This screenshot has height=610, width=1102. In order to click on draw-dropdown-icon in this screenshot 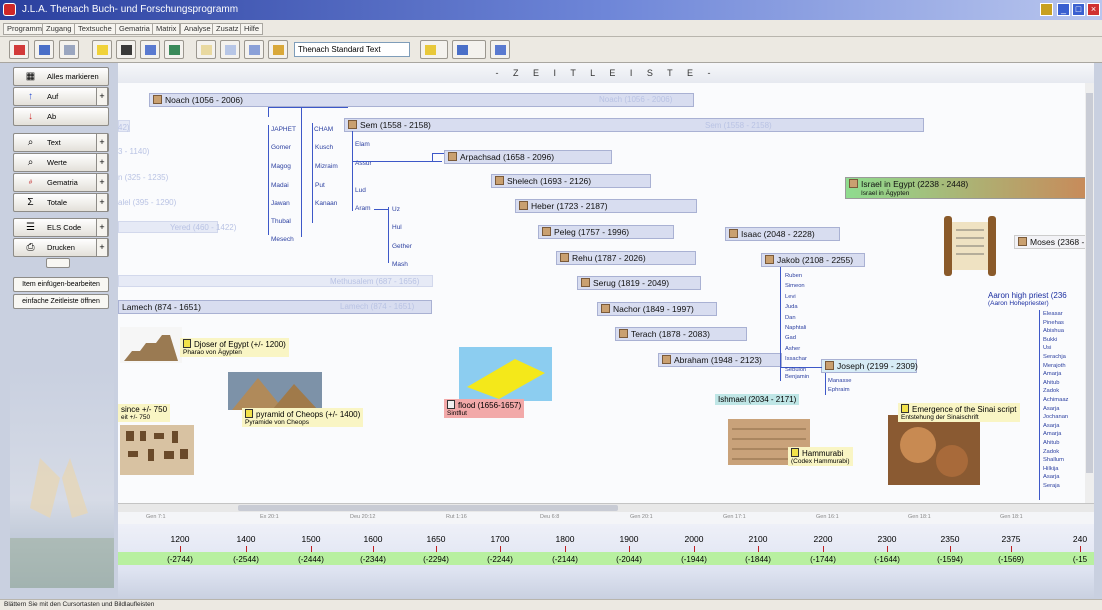, I will do `click(469, 49)`.